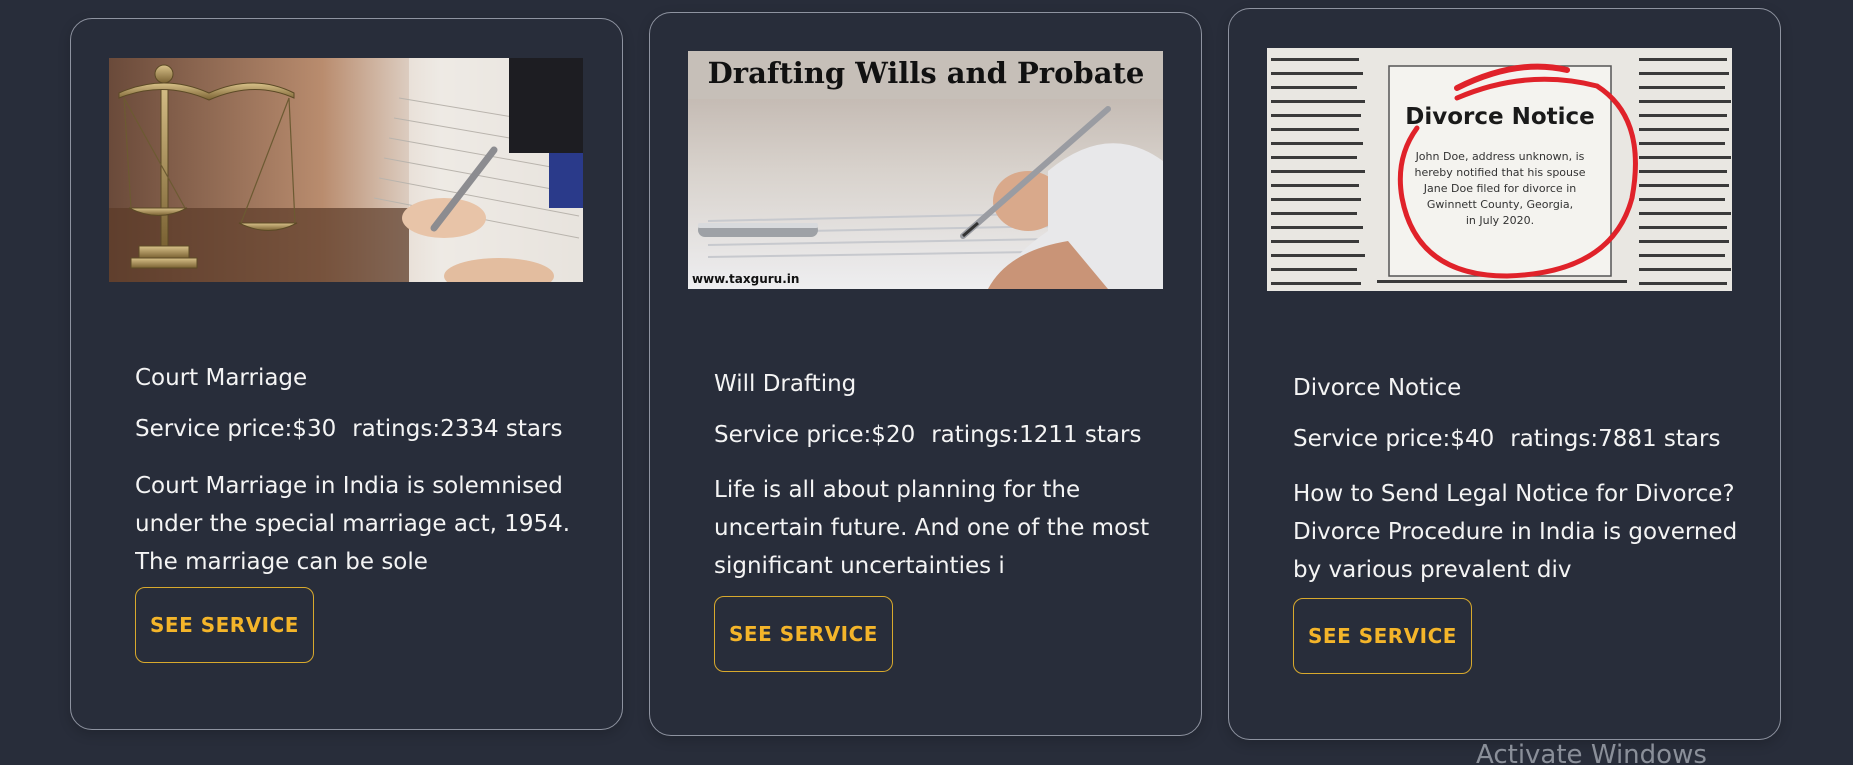 Image resolution: width=1853 pixels, height=765 pixels. I want to click on scales-of-justice-illustration, so click(346, 170).